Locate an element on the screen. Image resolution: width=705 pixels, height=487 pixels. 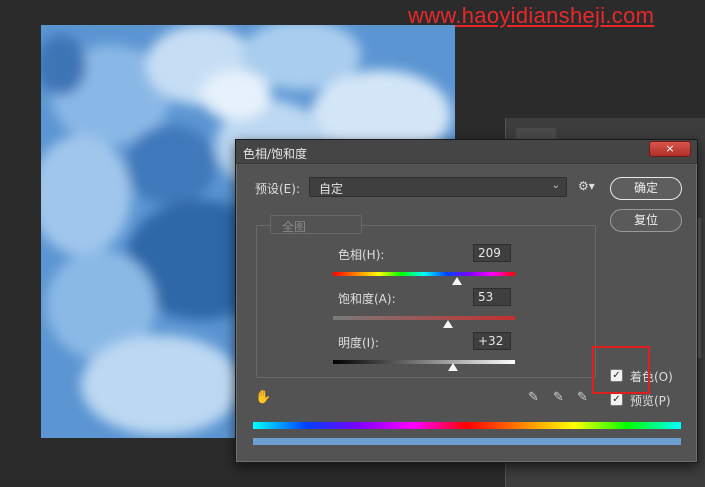
hue-slider-thumb is located at coordinates (456, 281).